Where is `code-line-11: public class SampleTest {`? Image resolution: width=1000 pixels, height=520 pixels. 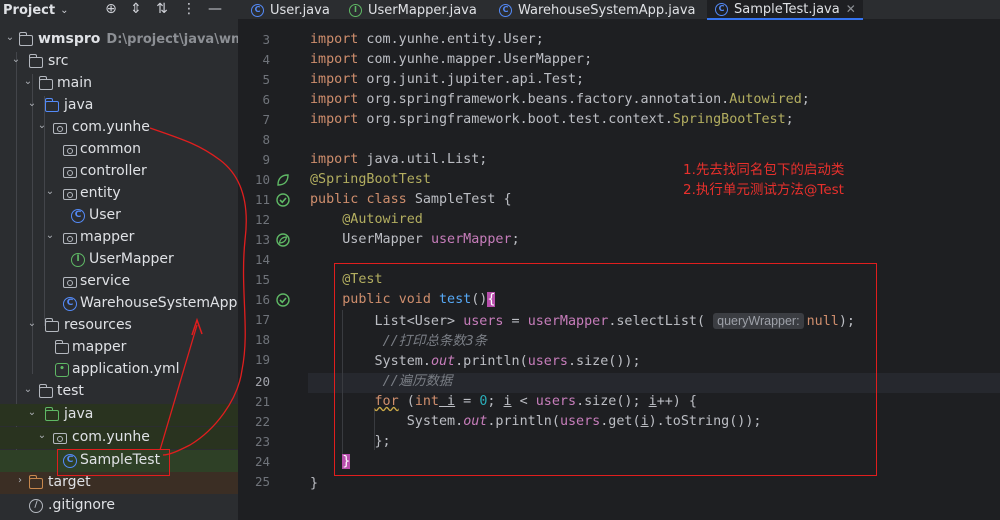 code-line-11: public class SampleTest { is located at coordinates (411, 200).